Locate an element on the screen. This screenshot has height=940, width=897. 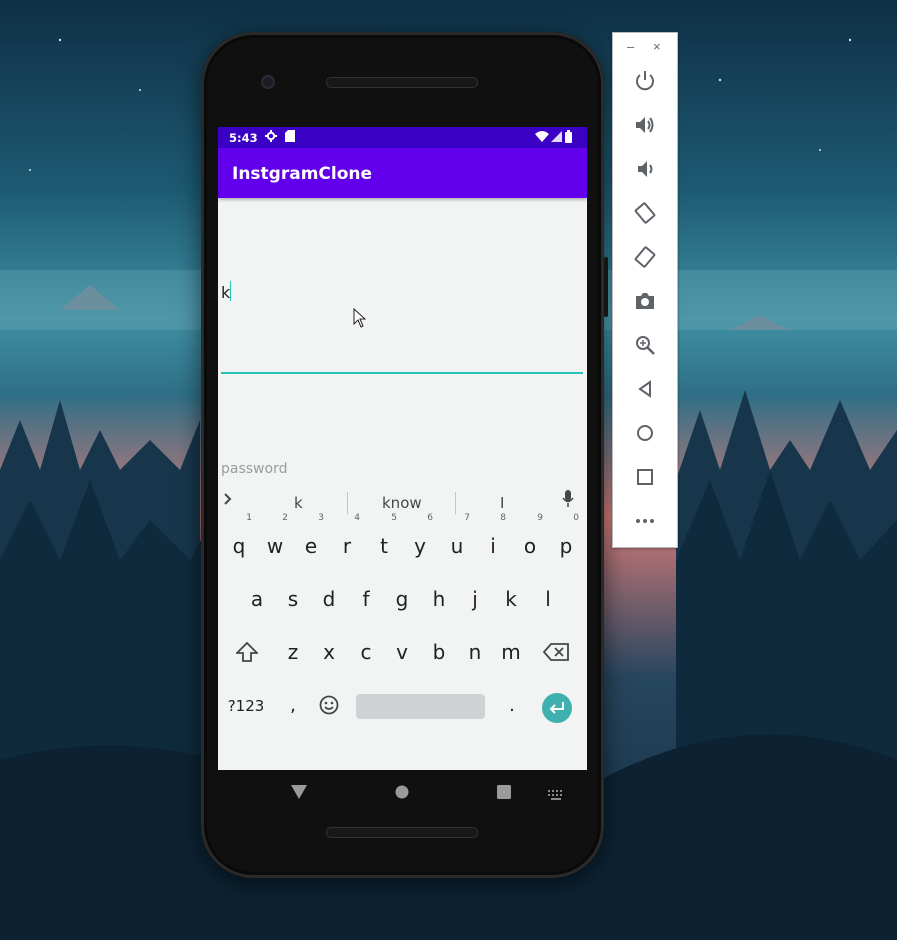
key-o: o9 is located at coordinates (530, 539).